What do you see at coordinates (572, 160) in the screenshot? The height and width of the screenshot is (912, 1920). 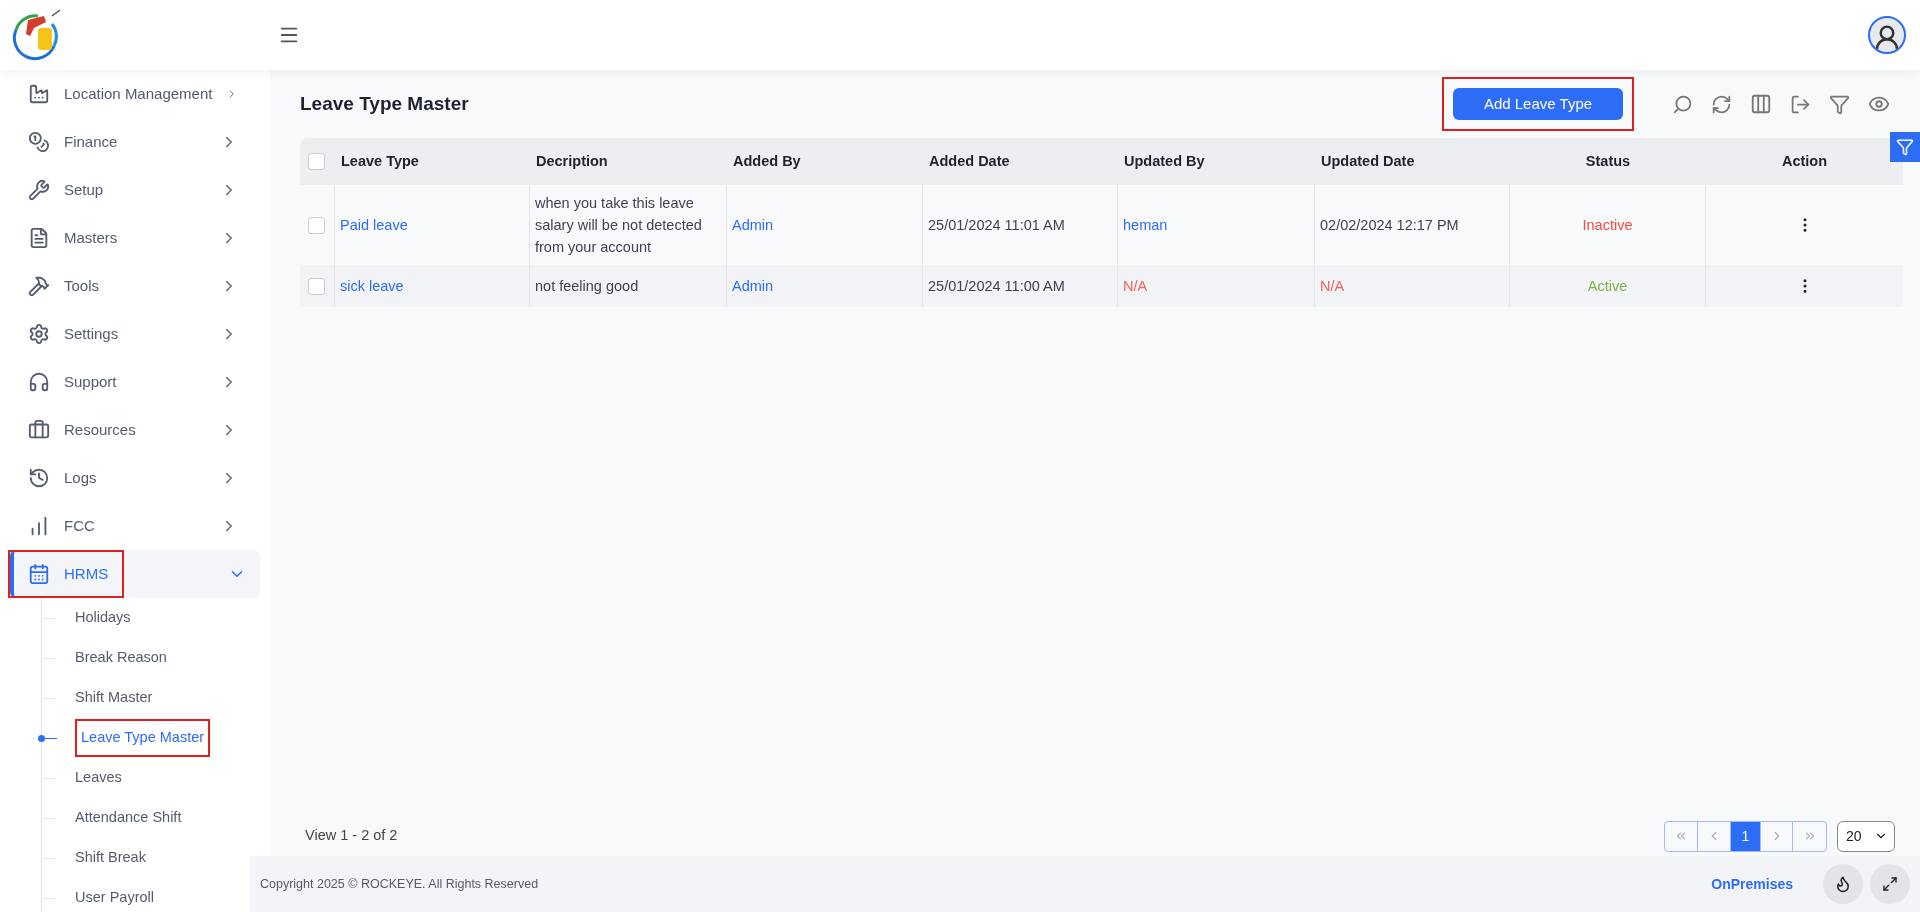 I see `column-header: Decription` at bounding box center [572, 160].